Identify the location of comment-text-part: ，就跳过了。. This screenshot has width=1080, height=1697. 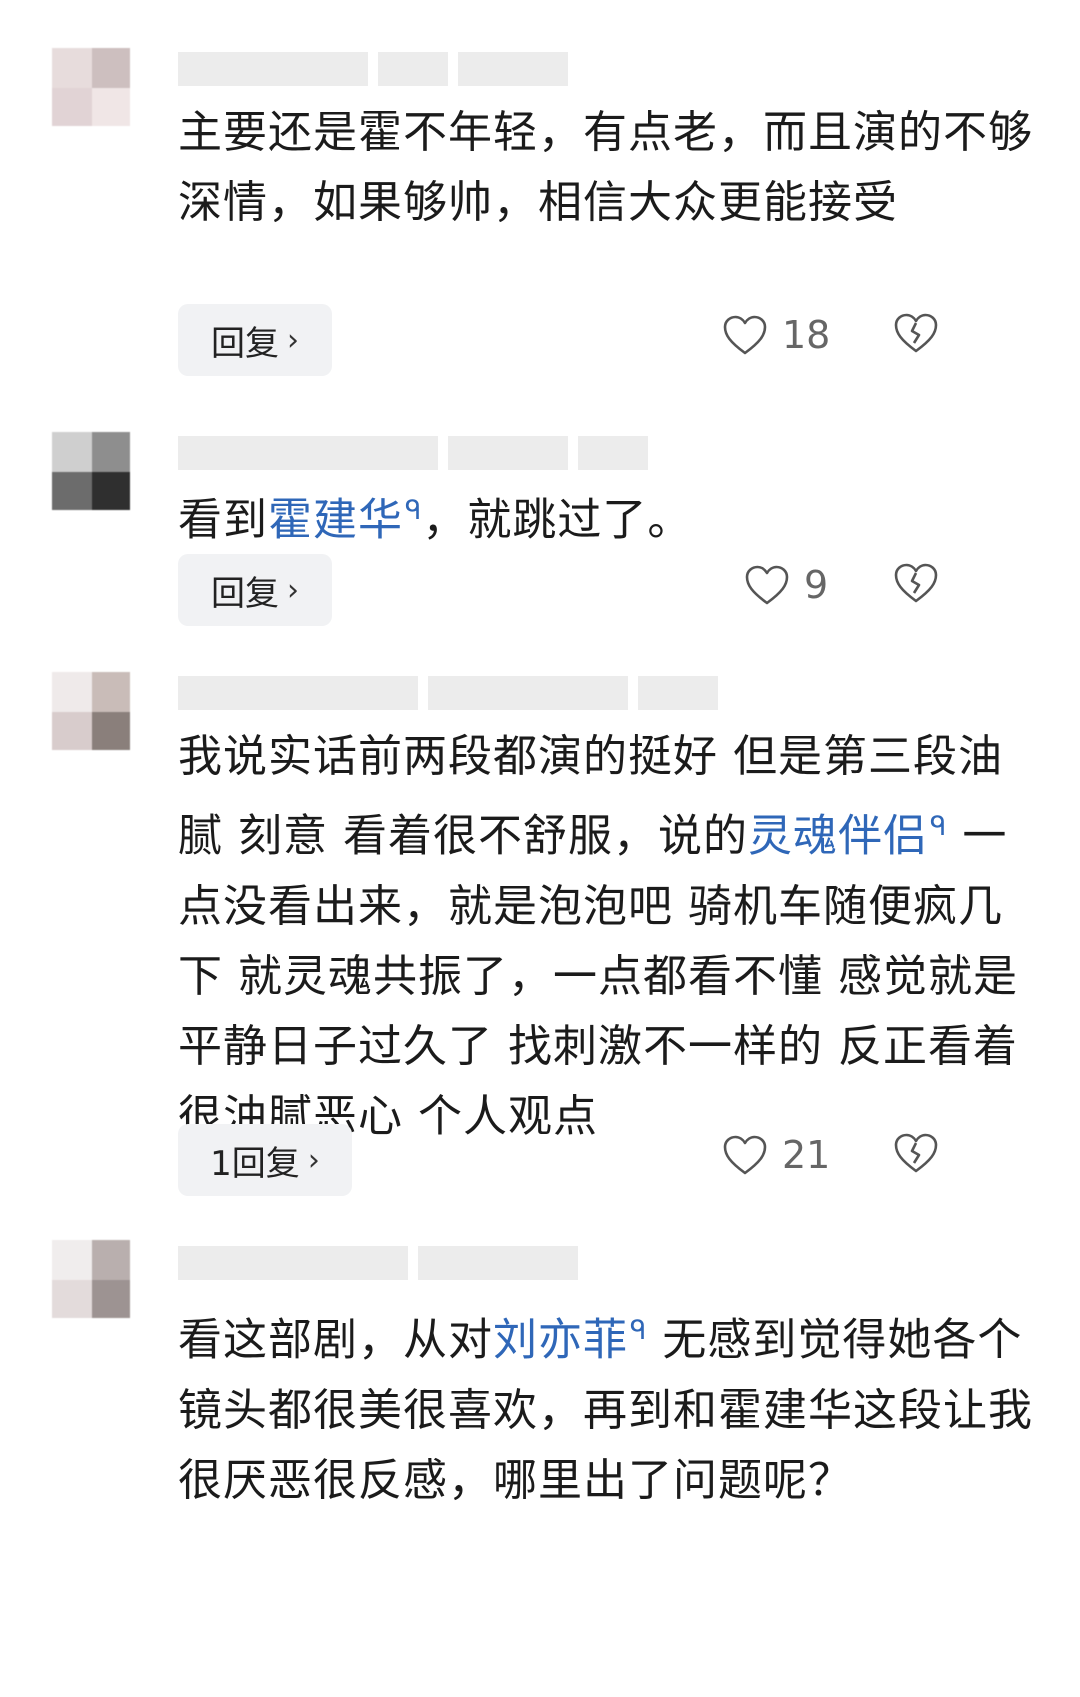
(557, 520).